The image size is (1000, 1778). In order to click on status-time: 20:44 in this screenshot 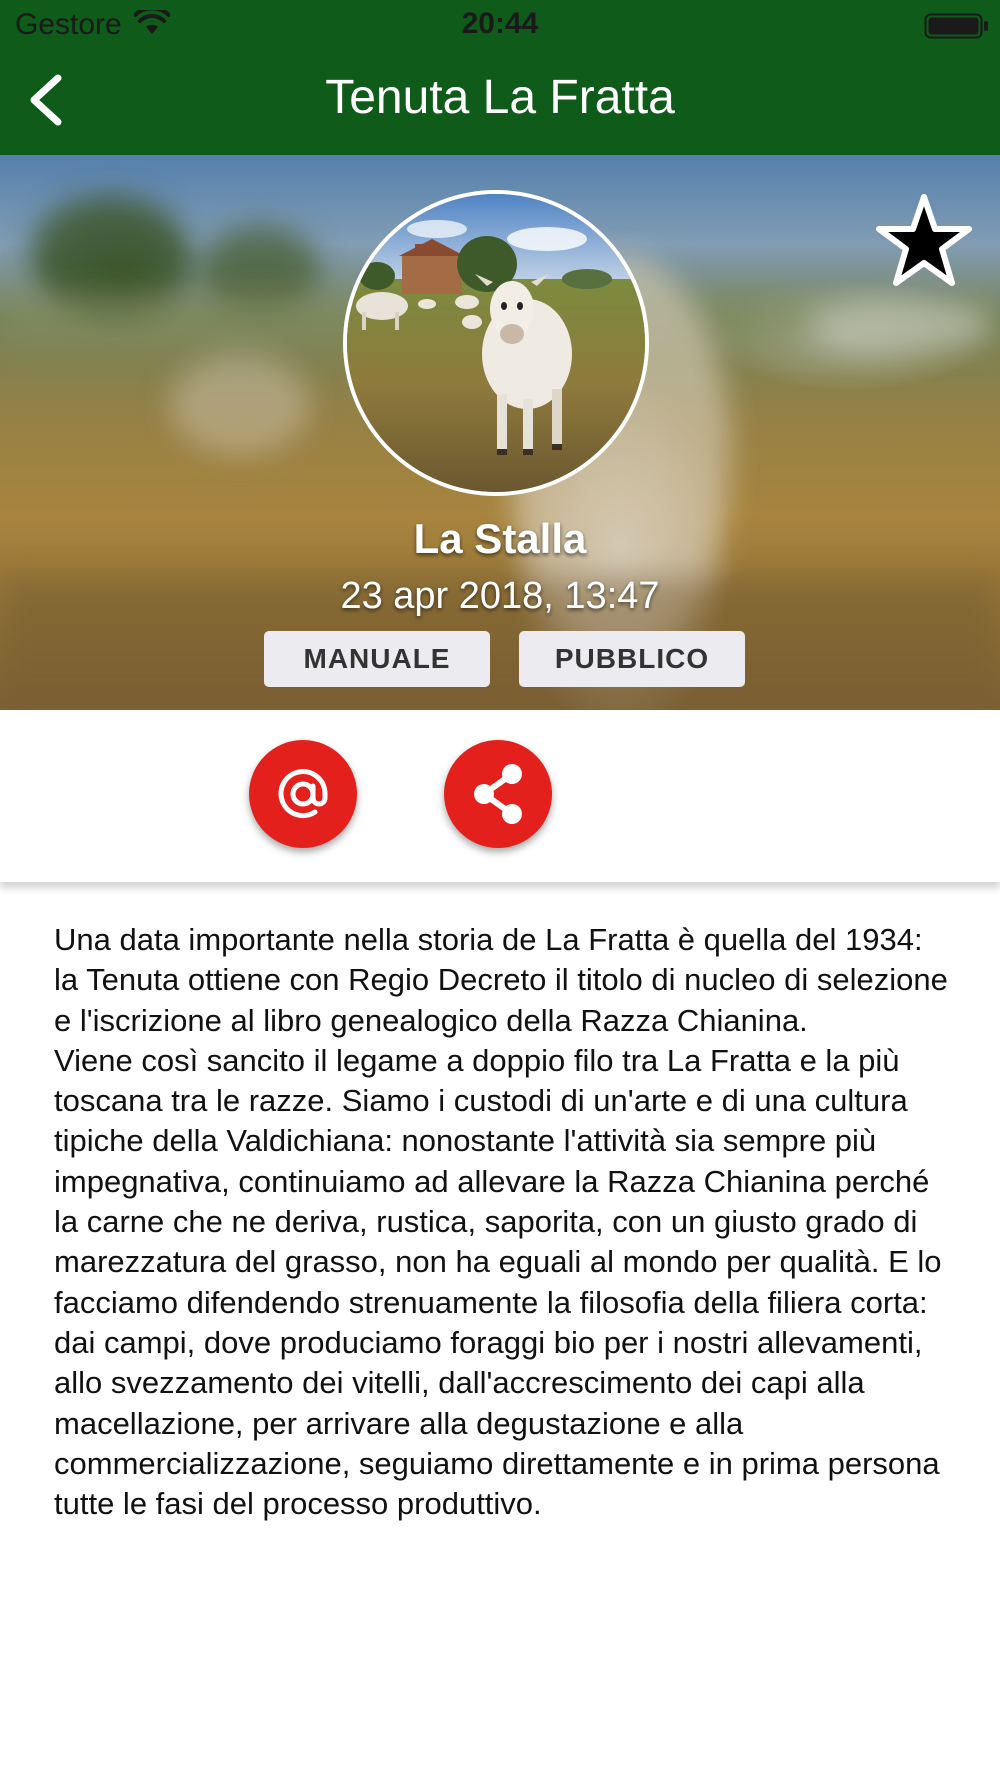, I will do `click(500, 23)`.